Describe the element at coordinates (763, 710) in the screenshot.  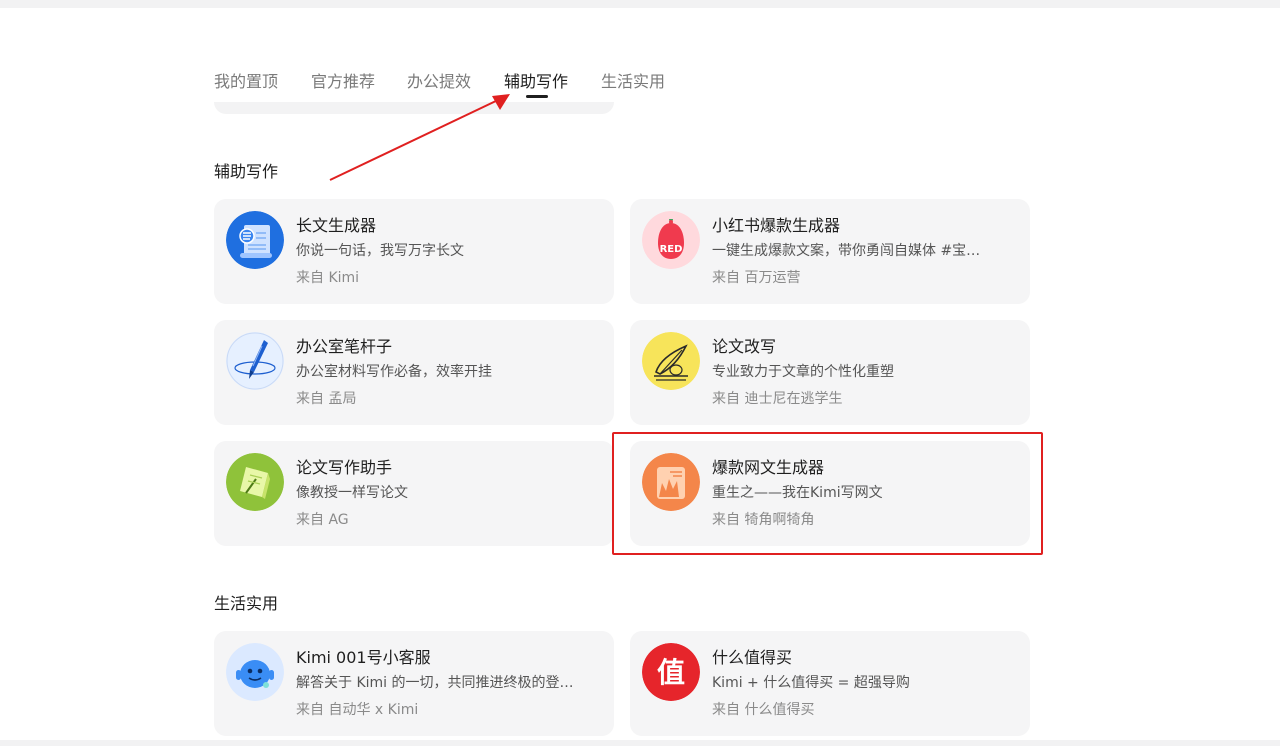
I see `bot-author: 来自 什么值得买` at that location.